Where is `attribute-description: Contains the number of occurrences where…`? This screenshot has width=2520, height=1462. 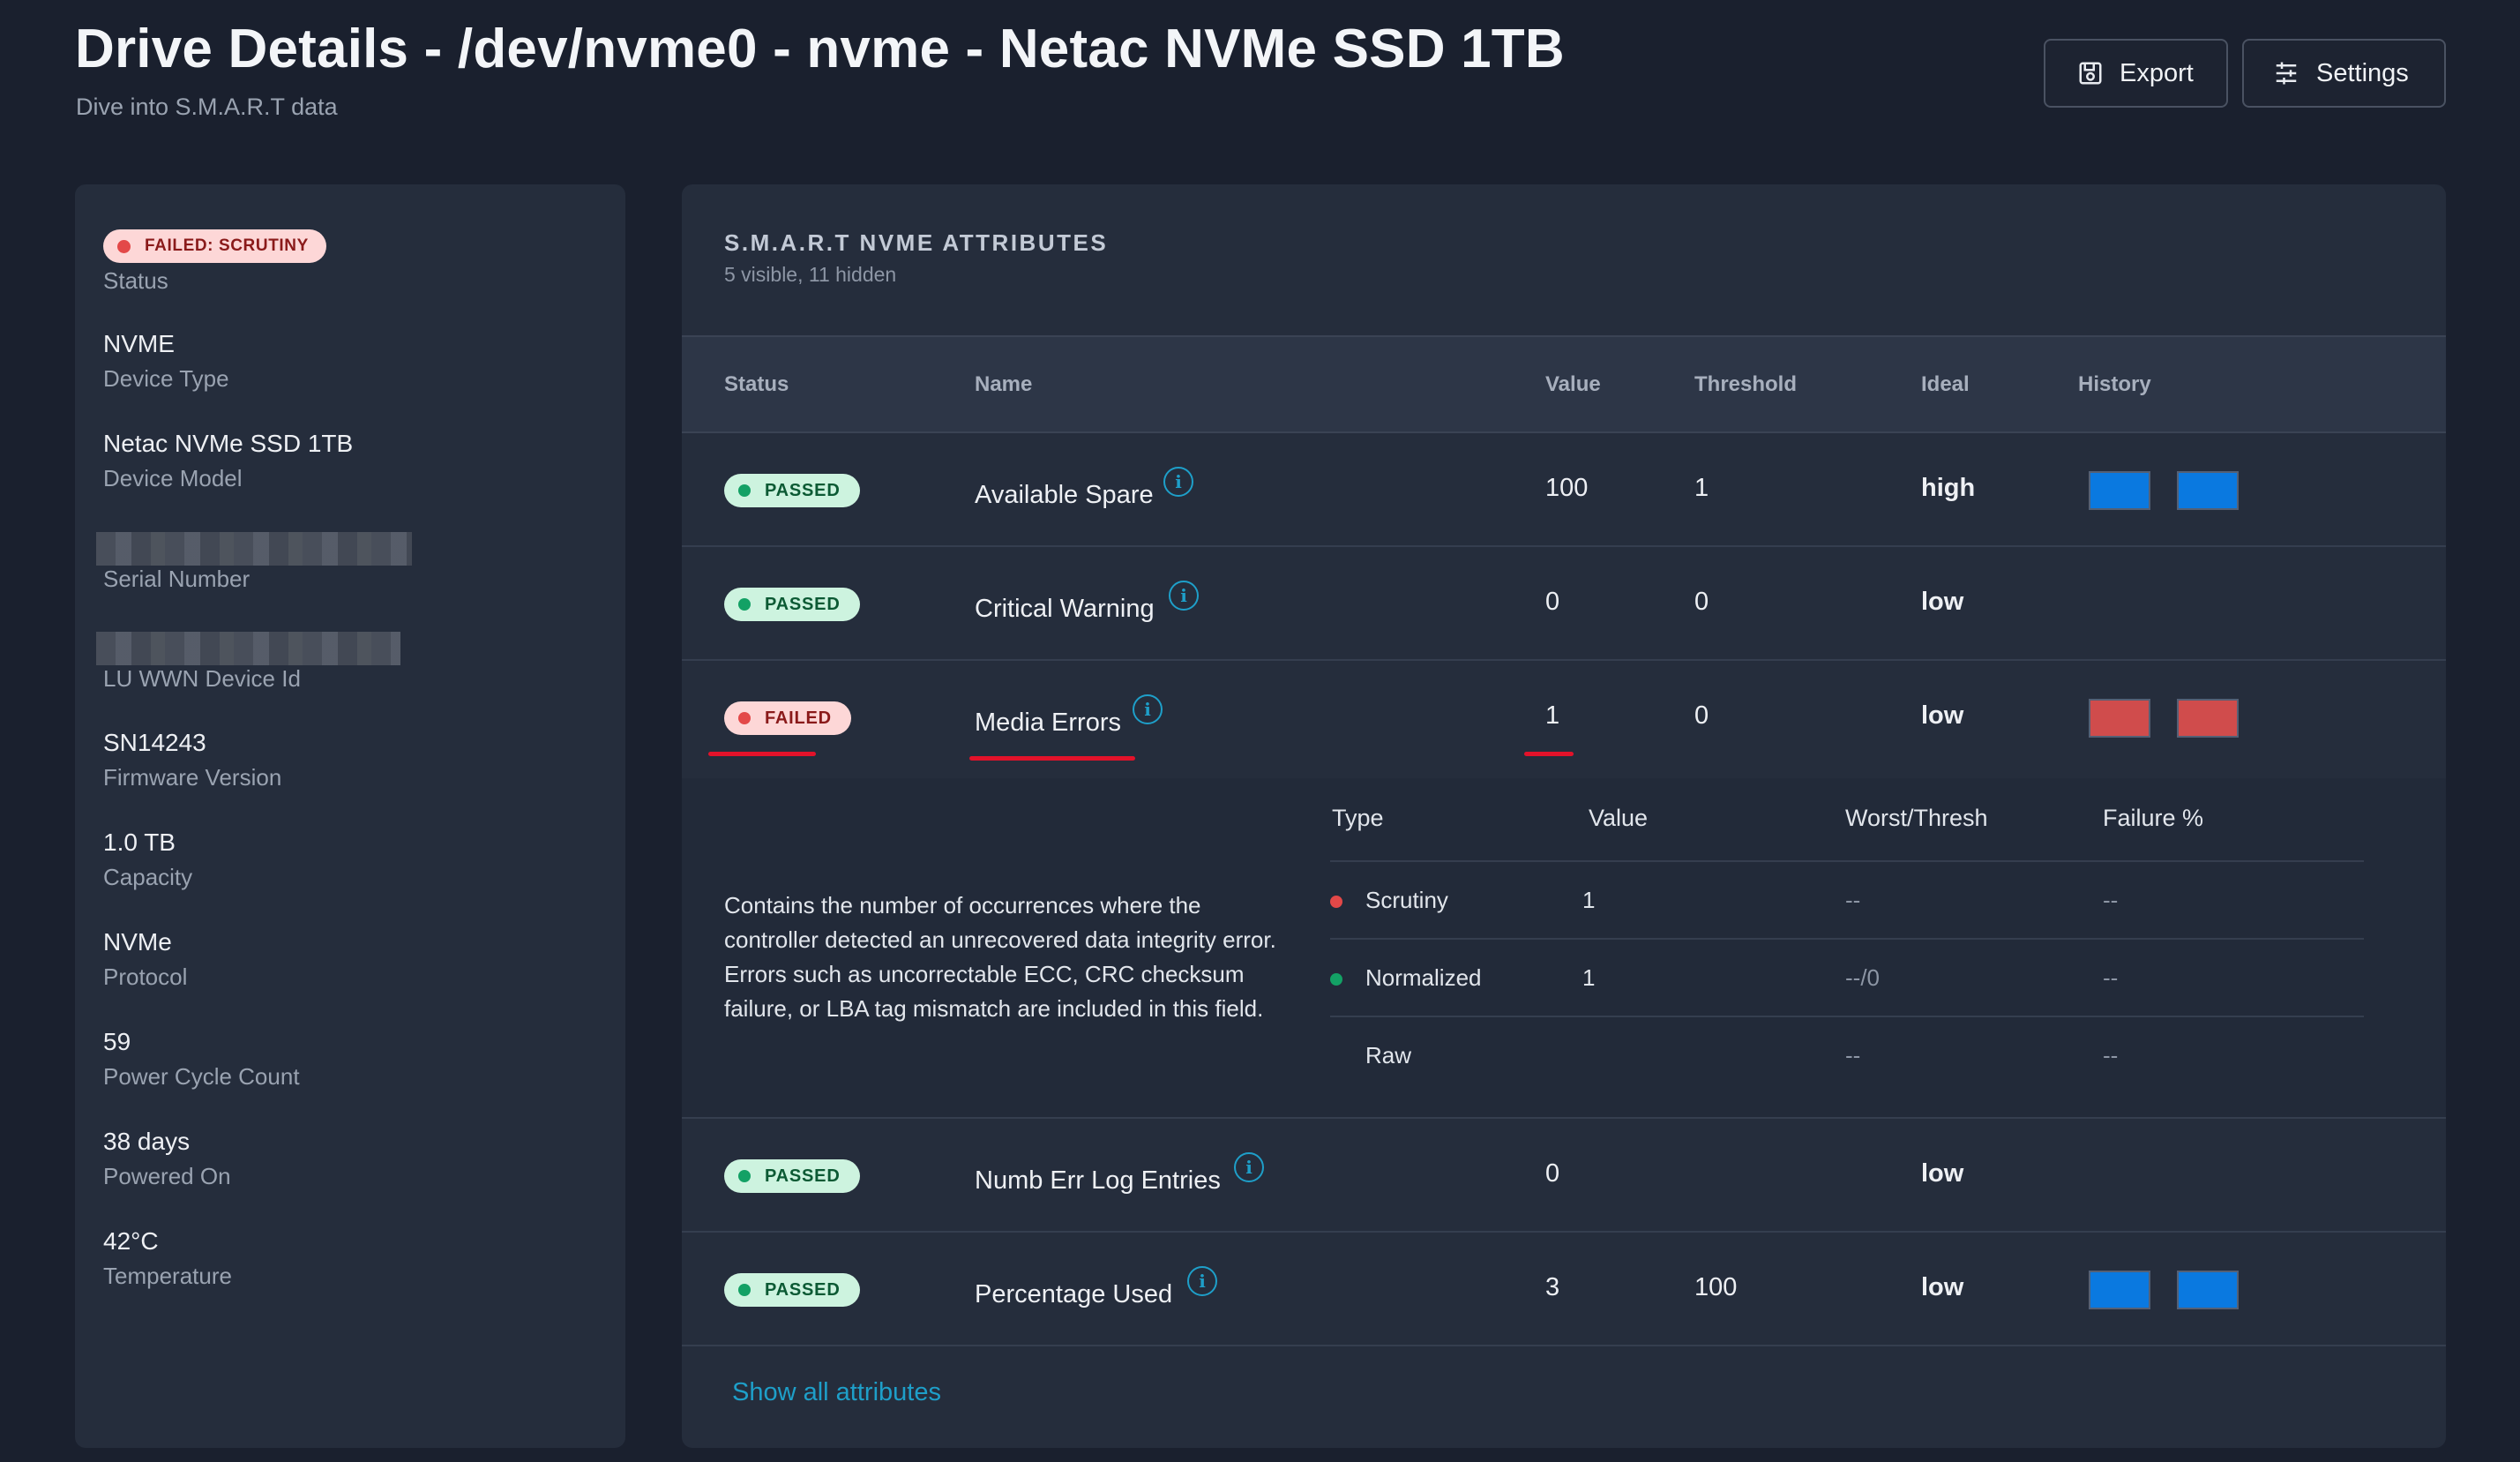 attribute-description: Contains the number of occurrences where… is located at coordinates (1000, 957).